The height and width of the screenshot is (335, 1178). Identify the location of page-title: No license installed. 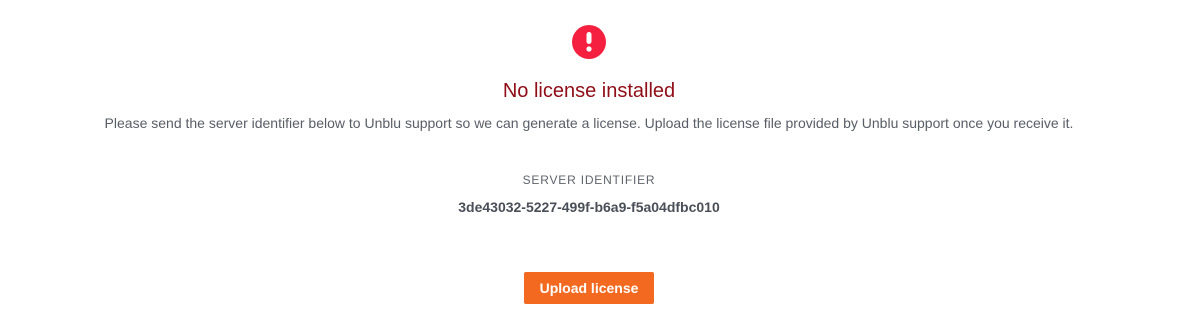
(589, 91).